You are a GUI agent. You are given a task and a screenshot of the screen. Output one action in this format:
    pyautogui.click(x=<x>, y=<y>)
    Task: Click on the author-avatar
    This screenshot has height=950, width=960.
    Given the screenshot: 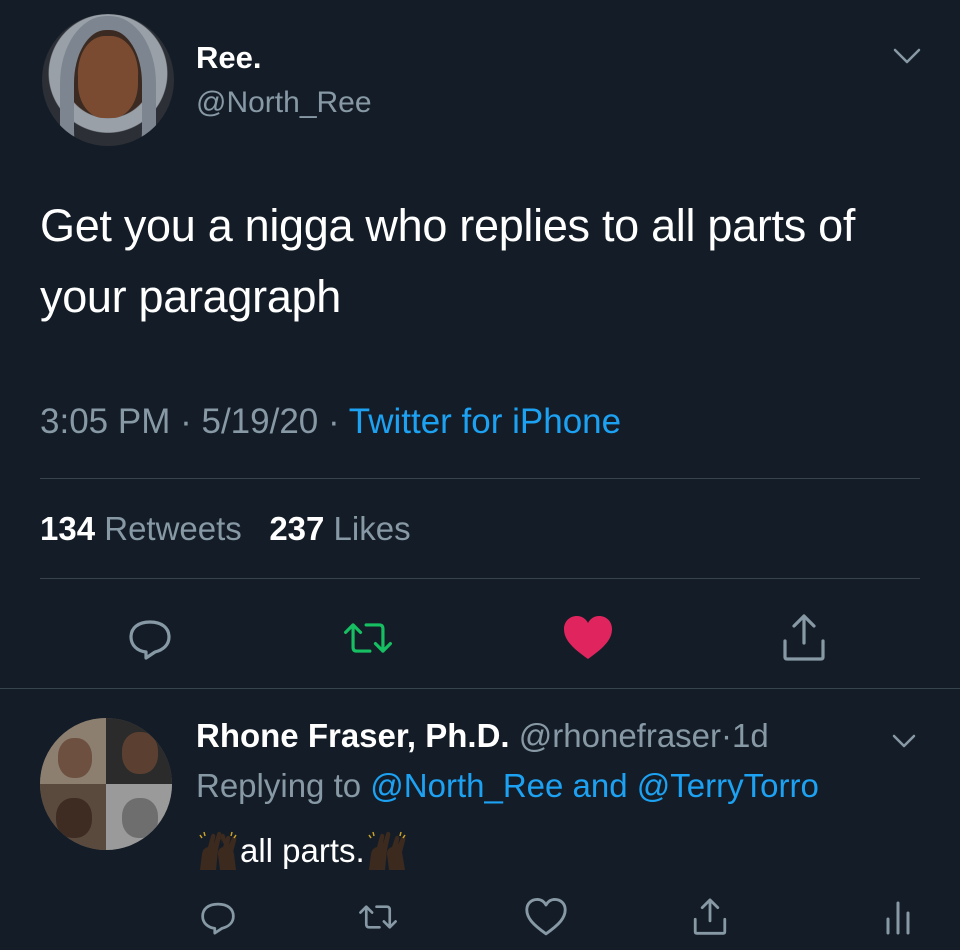 What is the action you would take?
    pyautogui.click(x=108, y=80)
    